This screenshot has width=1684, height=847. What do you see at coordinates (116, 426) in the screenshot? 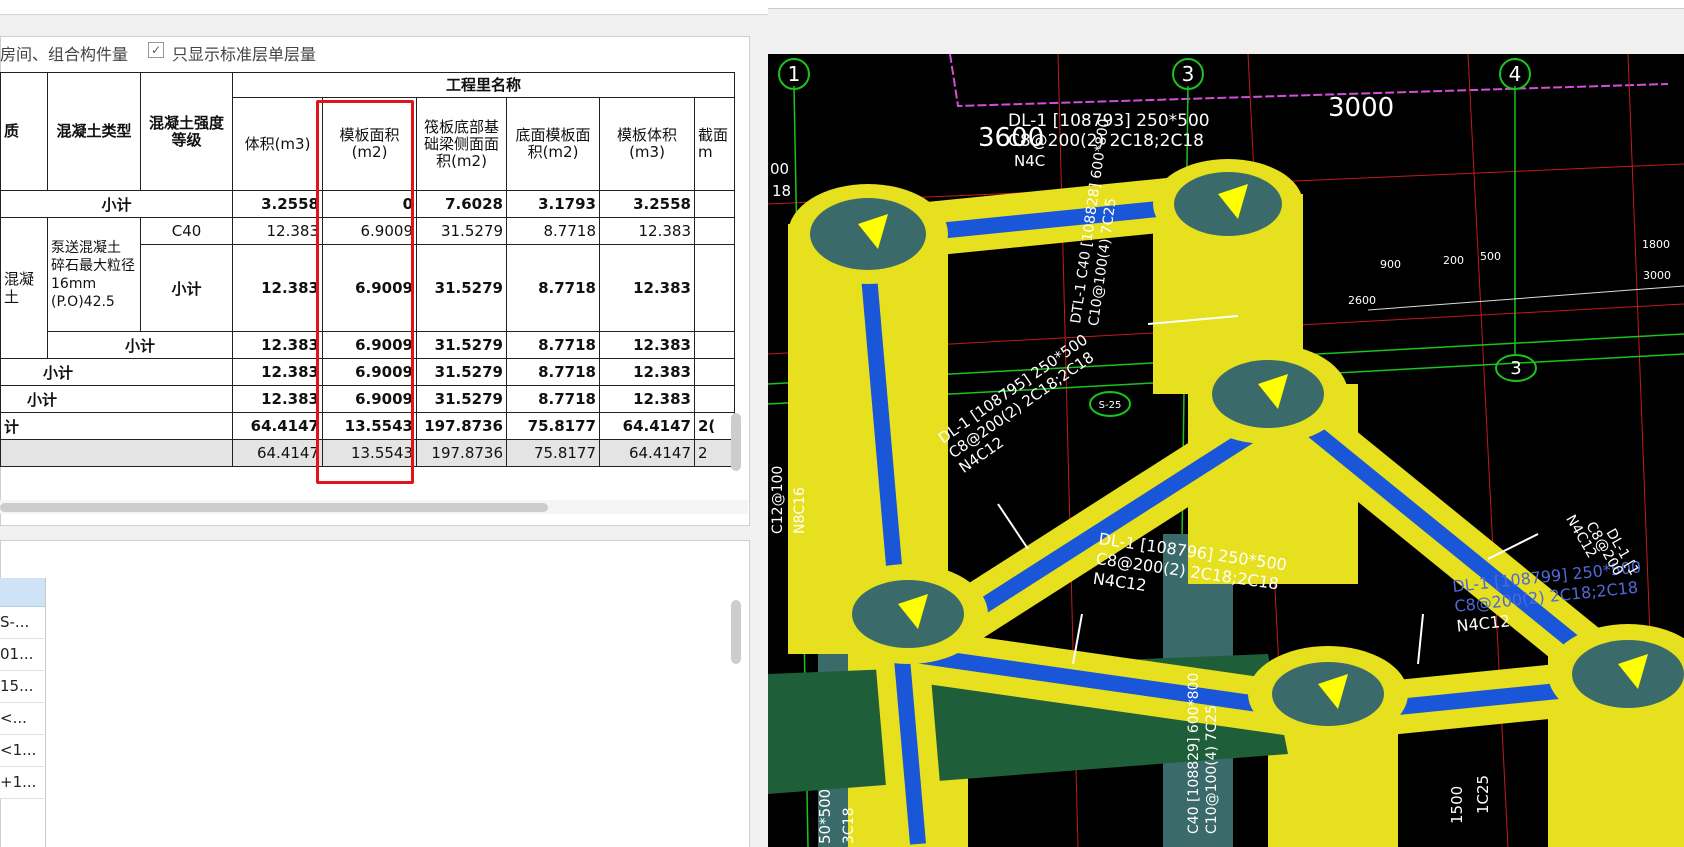
I see `row-label: 计` at bounding box center [116, 426].